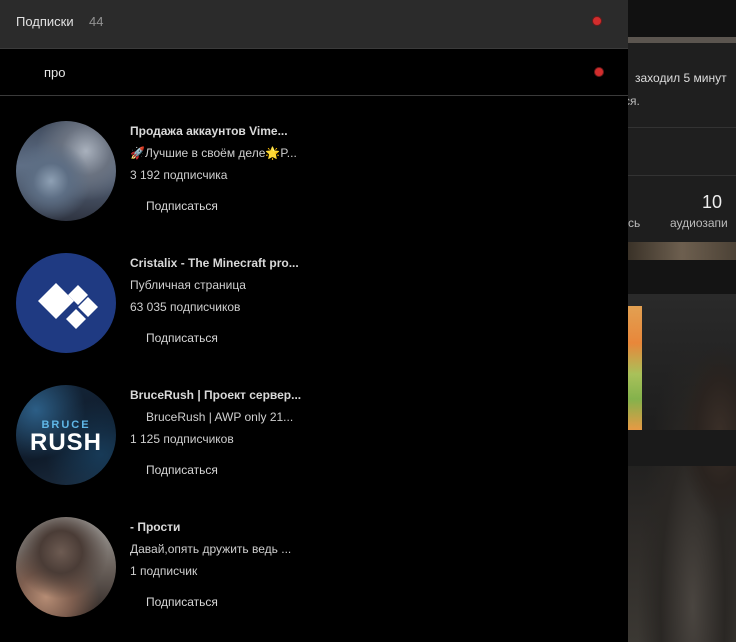 The width and height of the screenshot is (736, 642). I want to click on panel-header: Подписки 44, so click(314, 24).